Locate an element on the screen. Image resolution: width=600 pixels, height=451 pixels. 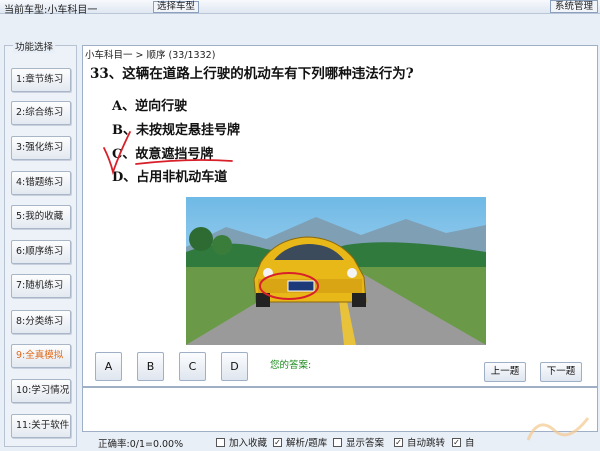
option-a: A、逆向行驶 is located at coordinates (149, 104).